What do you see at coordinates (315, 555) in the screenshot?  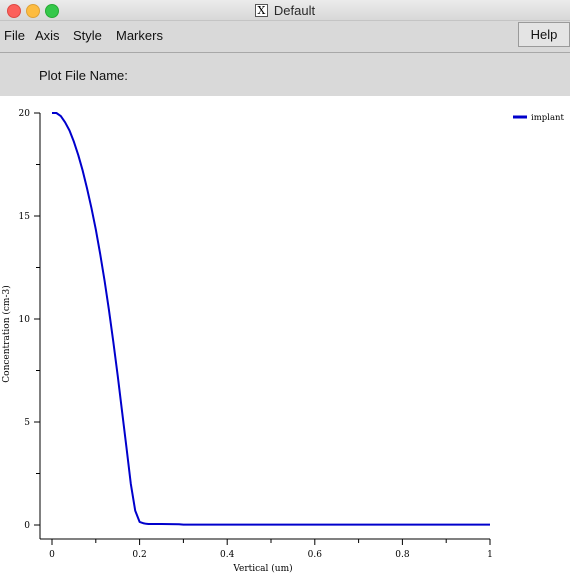 I see `x-tick-label: 0.6` at bounding box center [315, 555].